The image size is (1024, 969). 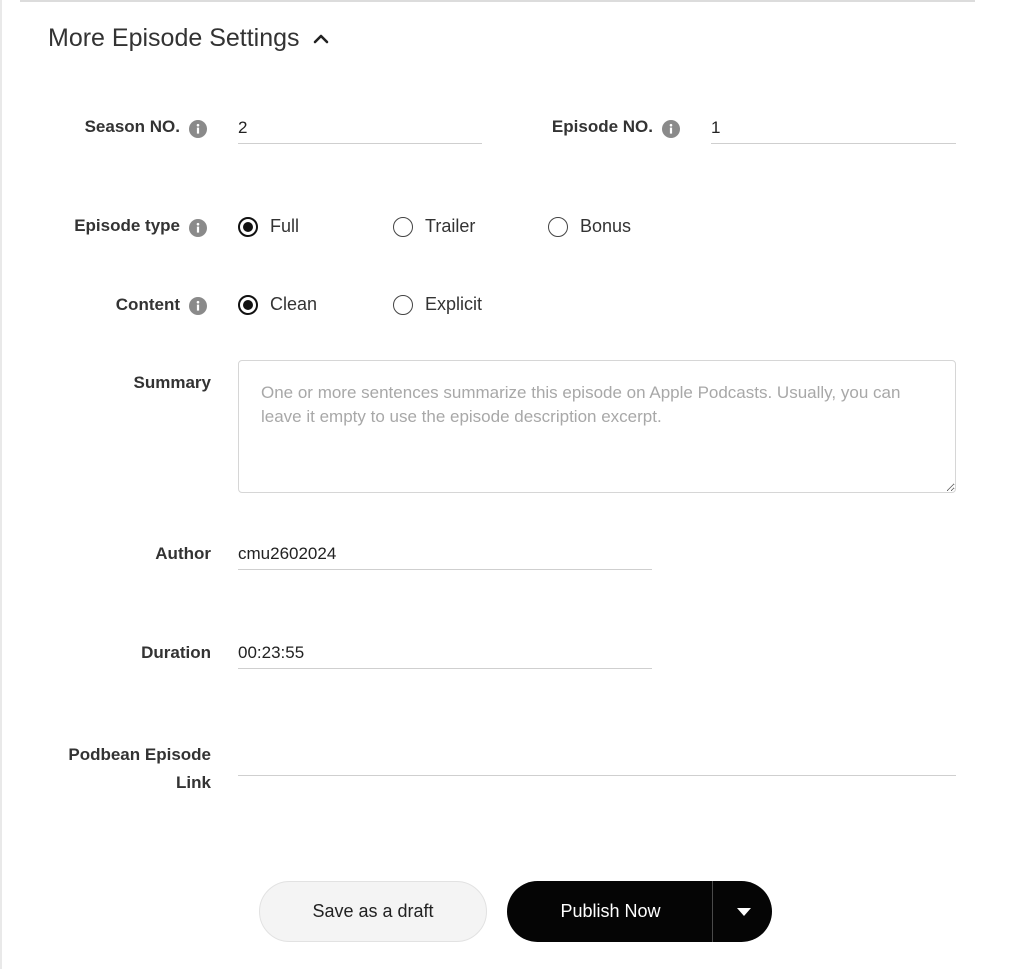 I want to click on caret-down-icon, so click(x=743, y=911).